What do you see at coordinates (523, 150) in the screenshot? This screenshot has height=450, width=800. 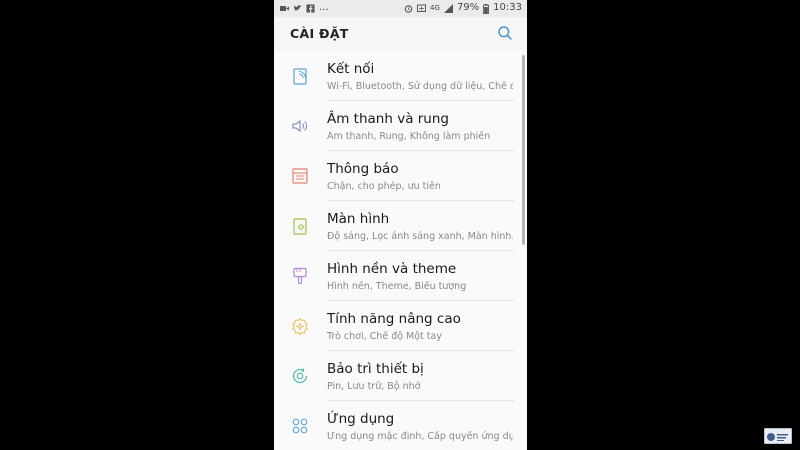 I see `scrollbar` at bounding box center [523, 150].